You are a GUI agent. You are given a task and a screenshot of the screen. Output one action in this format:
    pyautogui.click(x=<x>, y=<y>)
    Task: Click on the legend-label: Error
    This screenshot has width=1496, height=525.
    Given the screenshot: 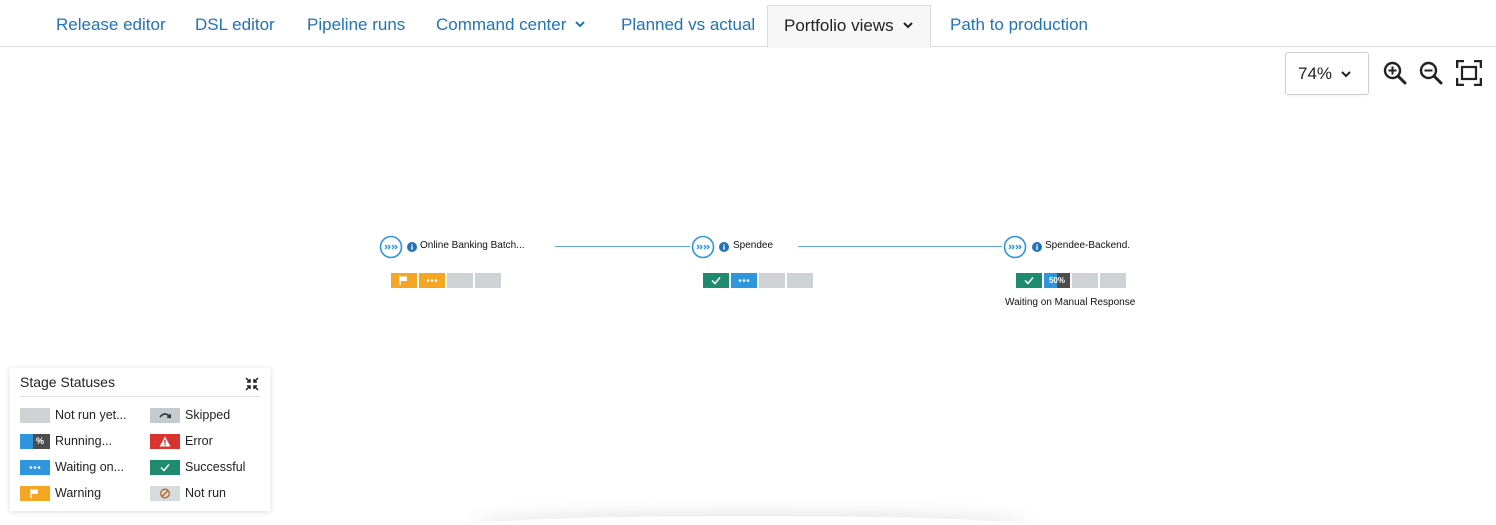 What is the action you would take?
    pyautogui.click(x=199, y=441)
    